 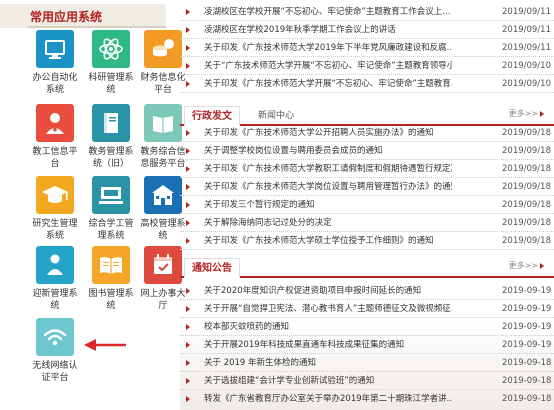 What do you see at coordinates (328, 241) in the screenshot?
I see `news-title: 关于印发《广东技术师范大学硕士学位授予工作细则》的通知` at bounding box center [328, 241].